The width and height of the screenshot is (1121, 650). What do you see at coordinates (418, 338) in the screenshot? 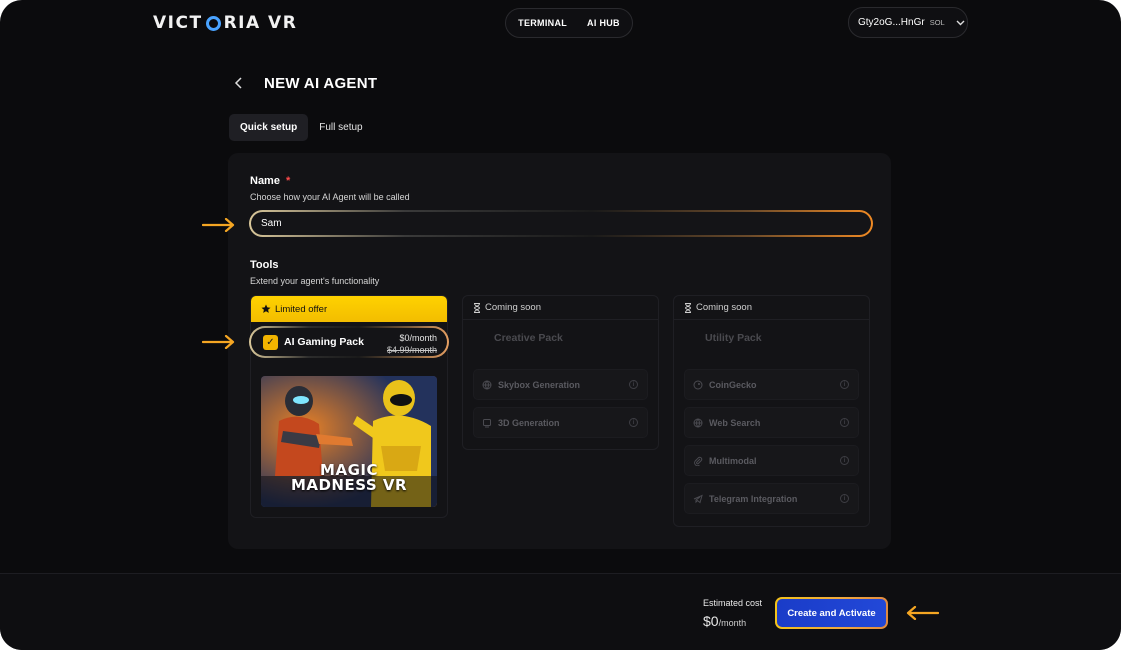
I see `gaming-pack-current-price: $0/month` at bounding box center [418, 338].